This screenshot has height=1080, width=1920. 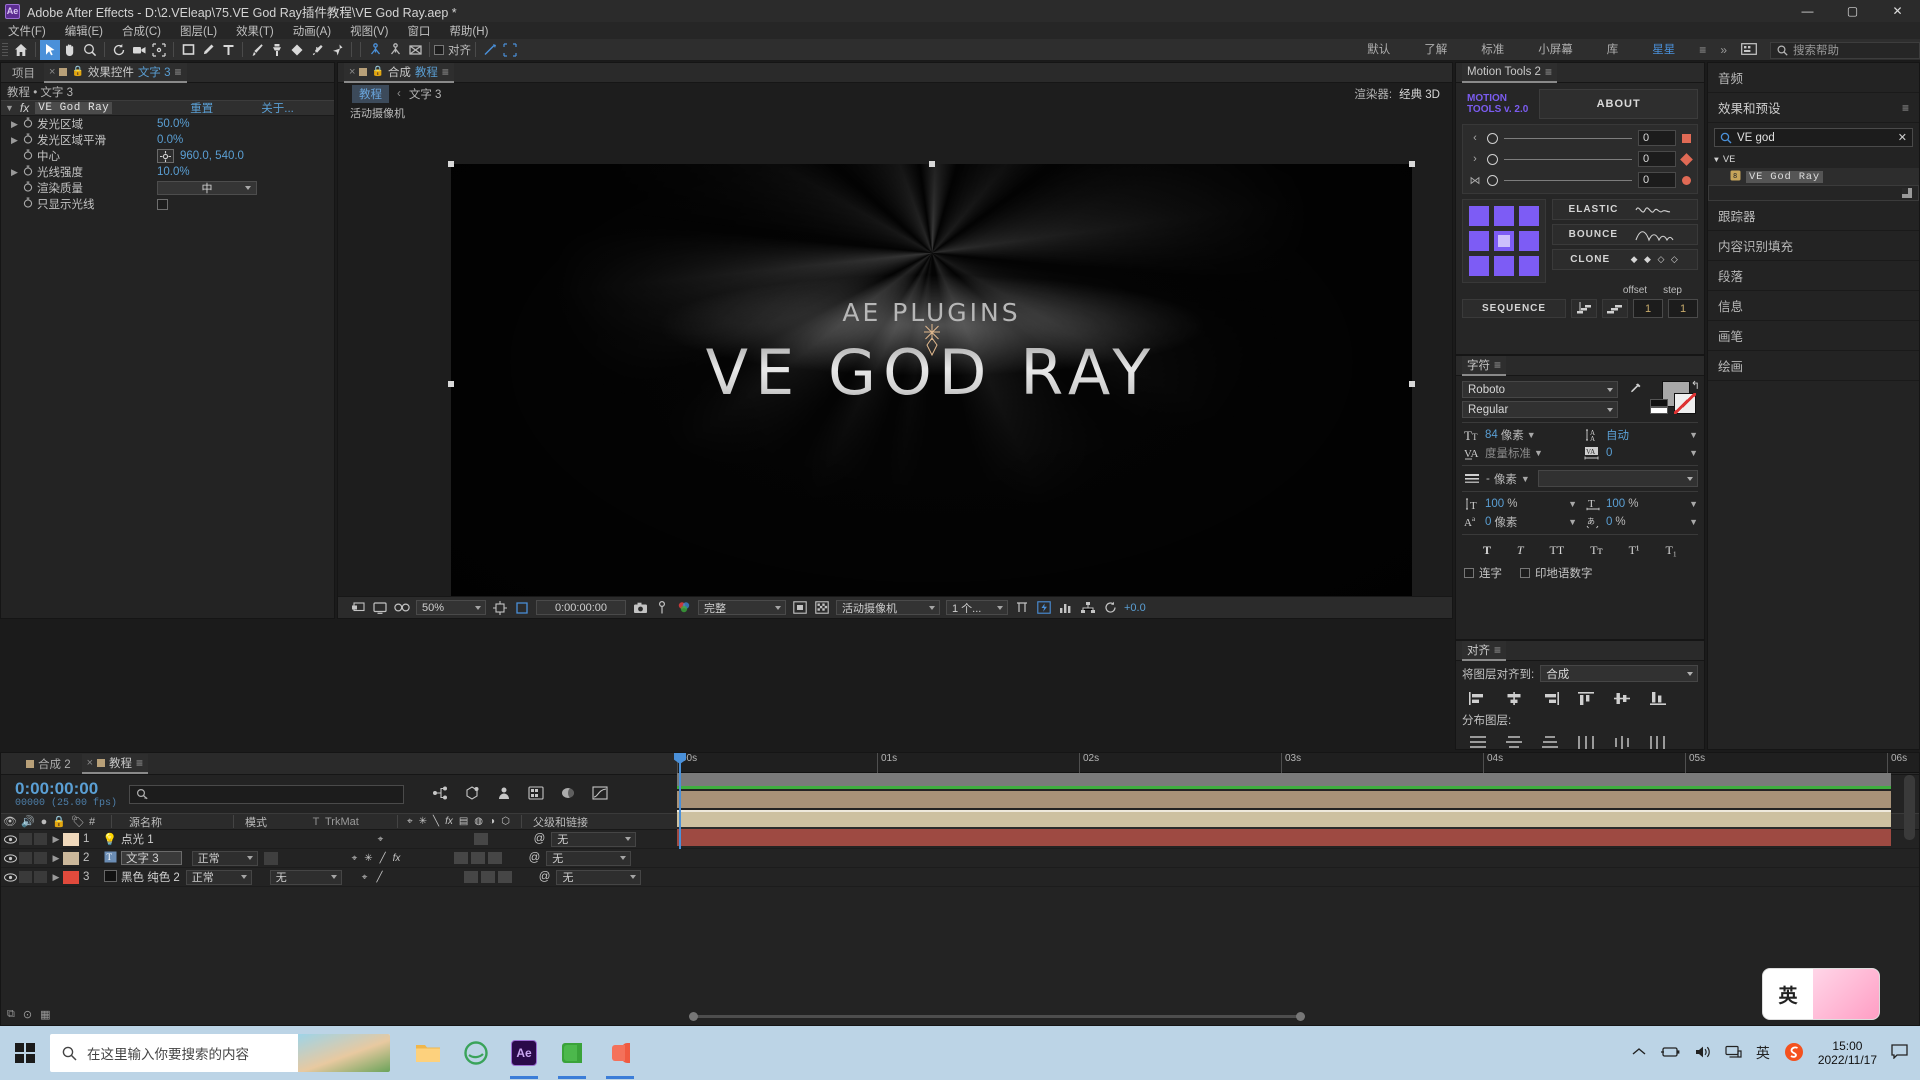 I want to click on property-value: 960.0, 540.0, so click(x=212, y=156).